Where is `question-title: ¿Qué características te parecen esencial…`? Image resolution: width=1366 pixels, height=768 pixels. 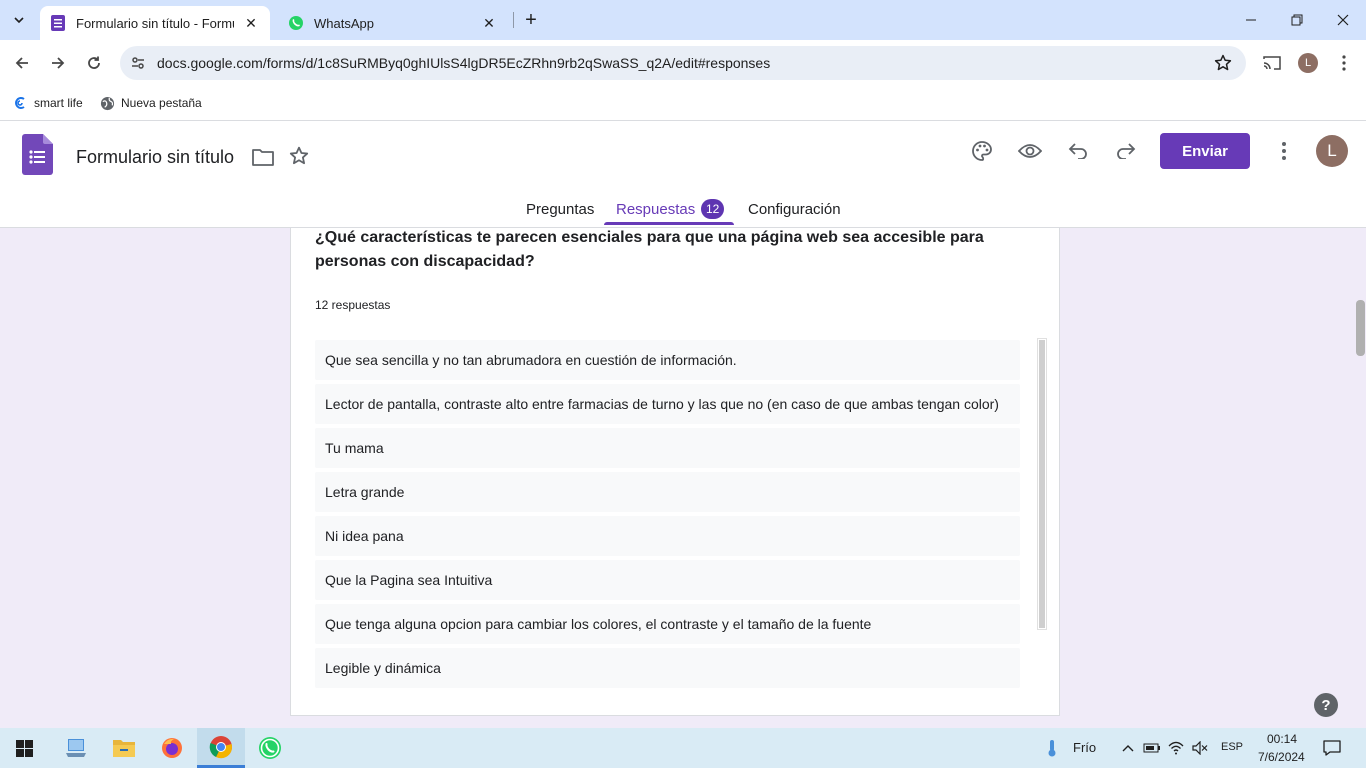
question-title: ¿Qué características te parecen esencial… is located at coordinates (649, 249).